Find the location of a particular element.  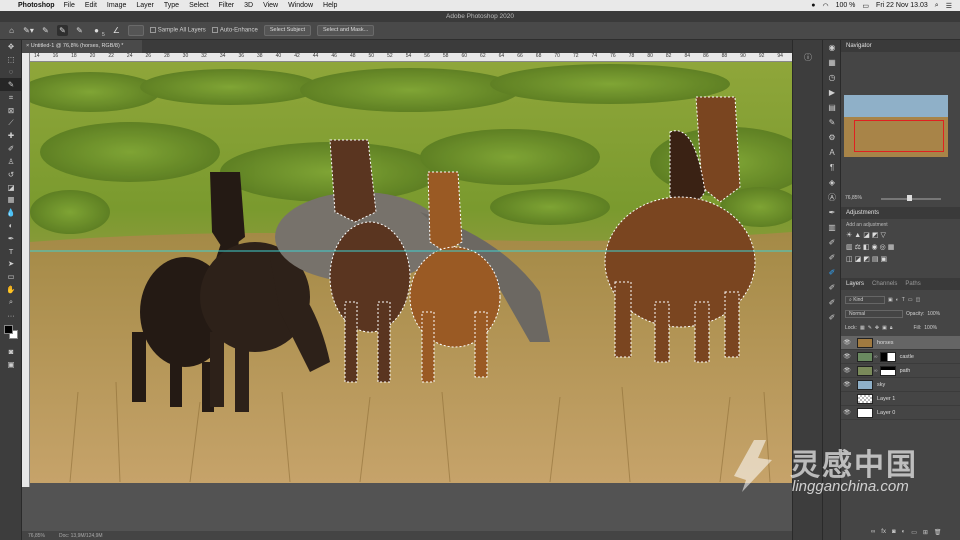

menu-filter: Filter is located at coordinates (227, 5).